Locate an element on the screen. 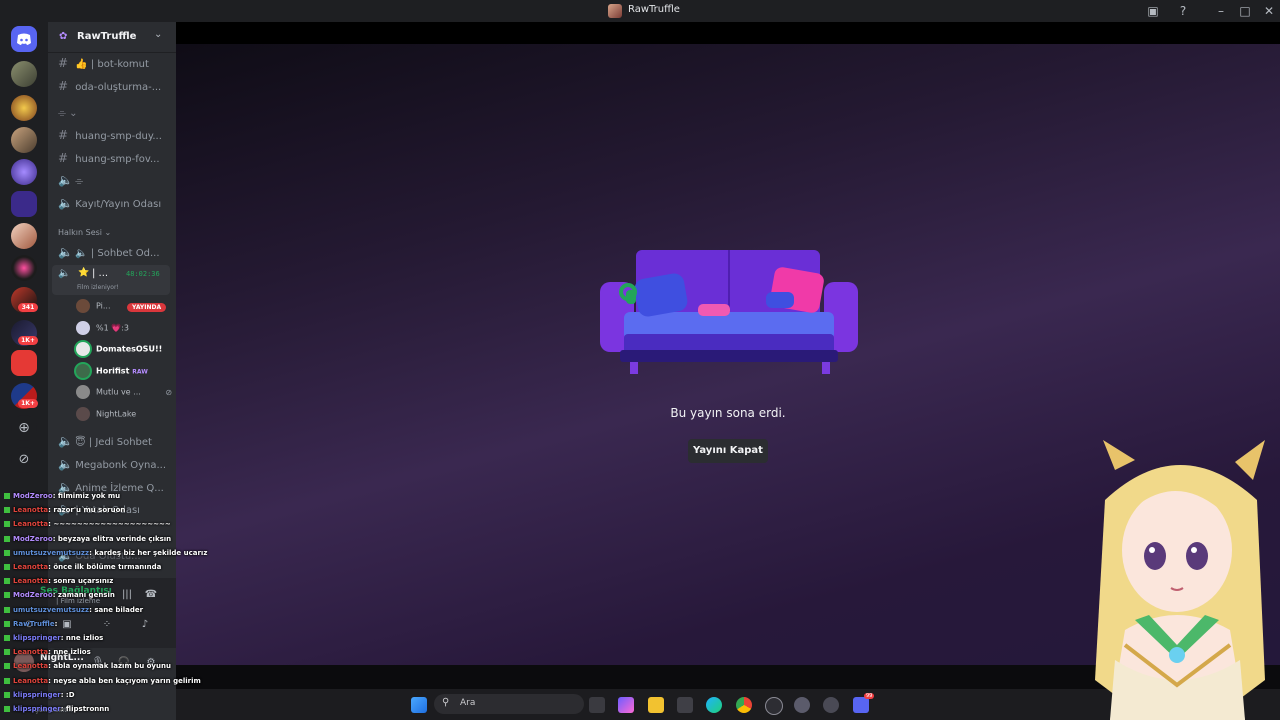  discover-icon: ⊘ is located at coordinates (24, 460).